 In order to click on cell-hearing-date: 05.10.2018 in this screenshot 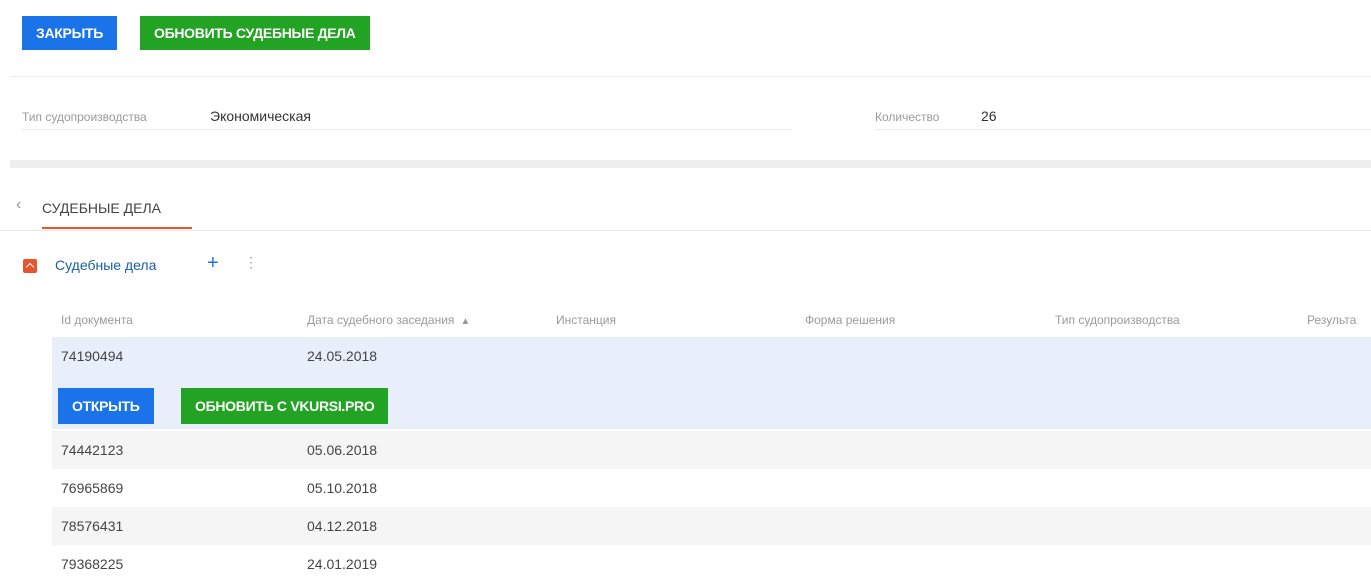, I will do `click(342, 488)`.